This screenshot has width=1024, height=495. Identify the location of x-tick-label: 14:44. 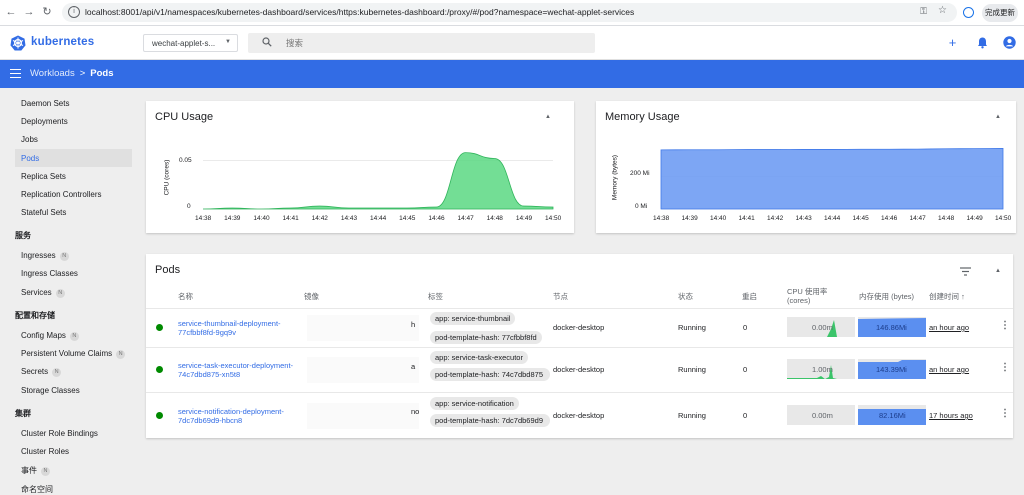
(832, 218).